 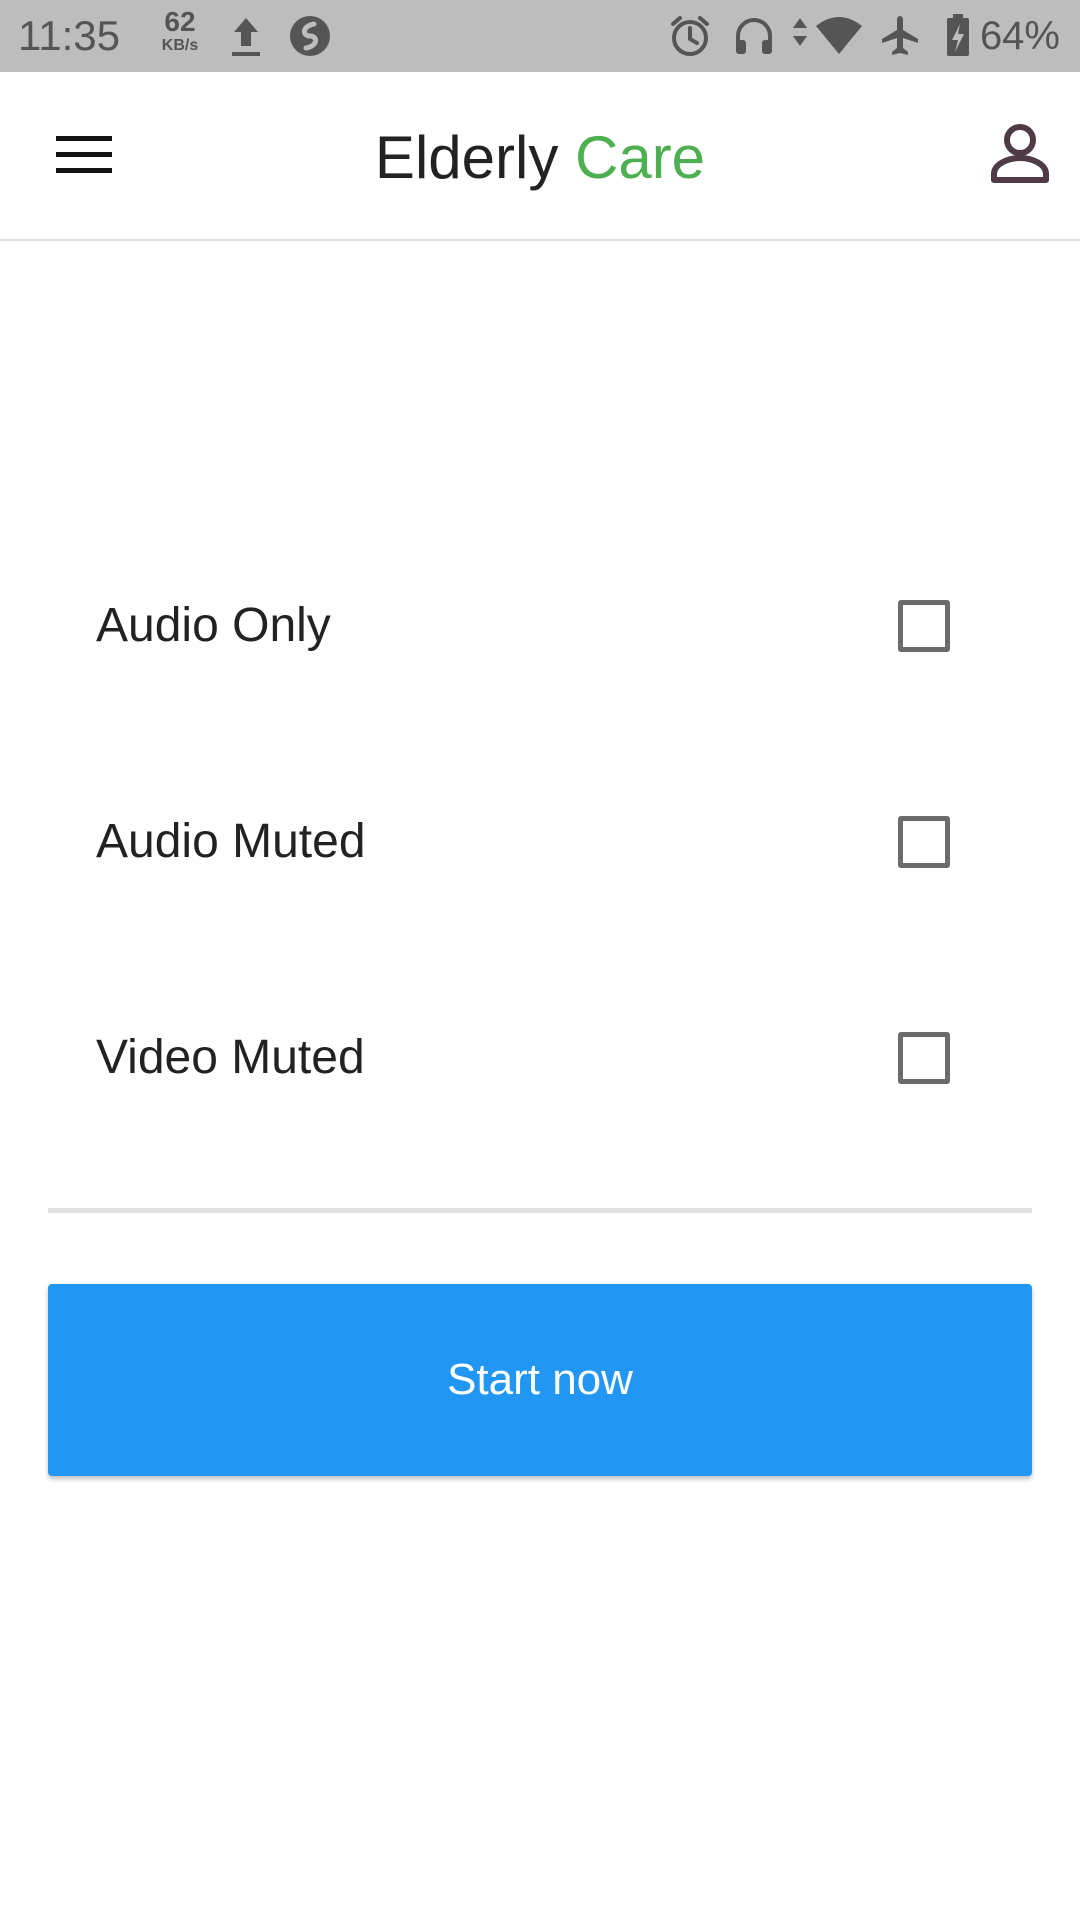 I want to click on network-speed-value: 62, so click(x=180, y=21).